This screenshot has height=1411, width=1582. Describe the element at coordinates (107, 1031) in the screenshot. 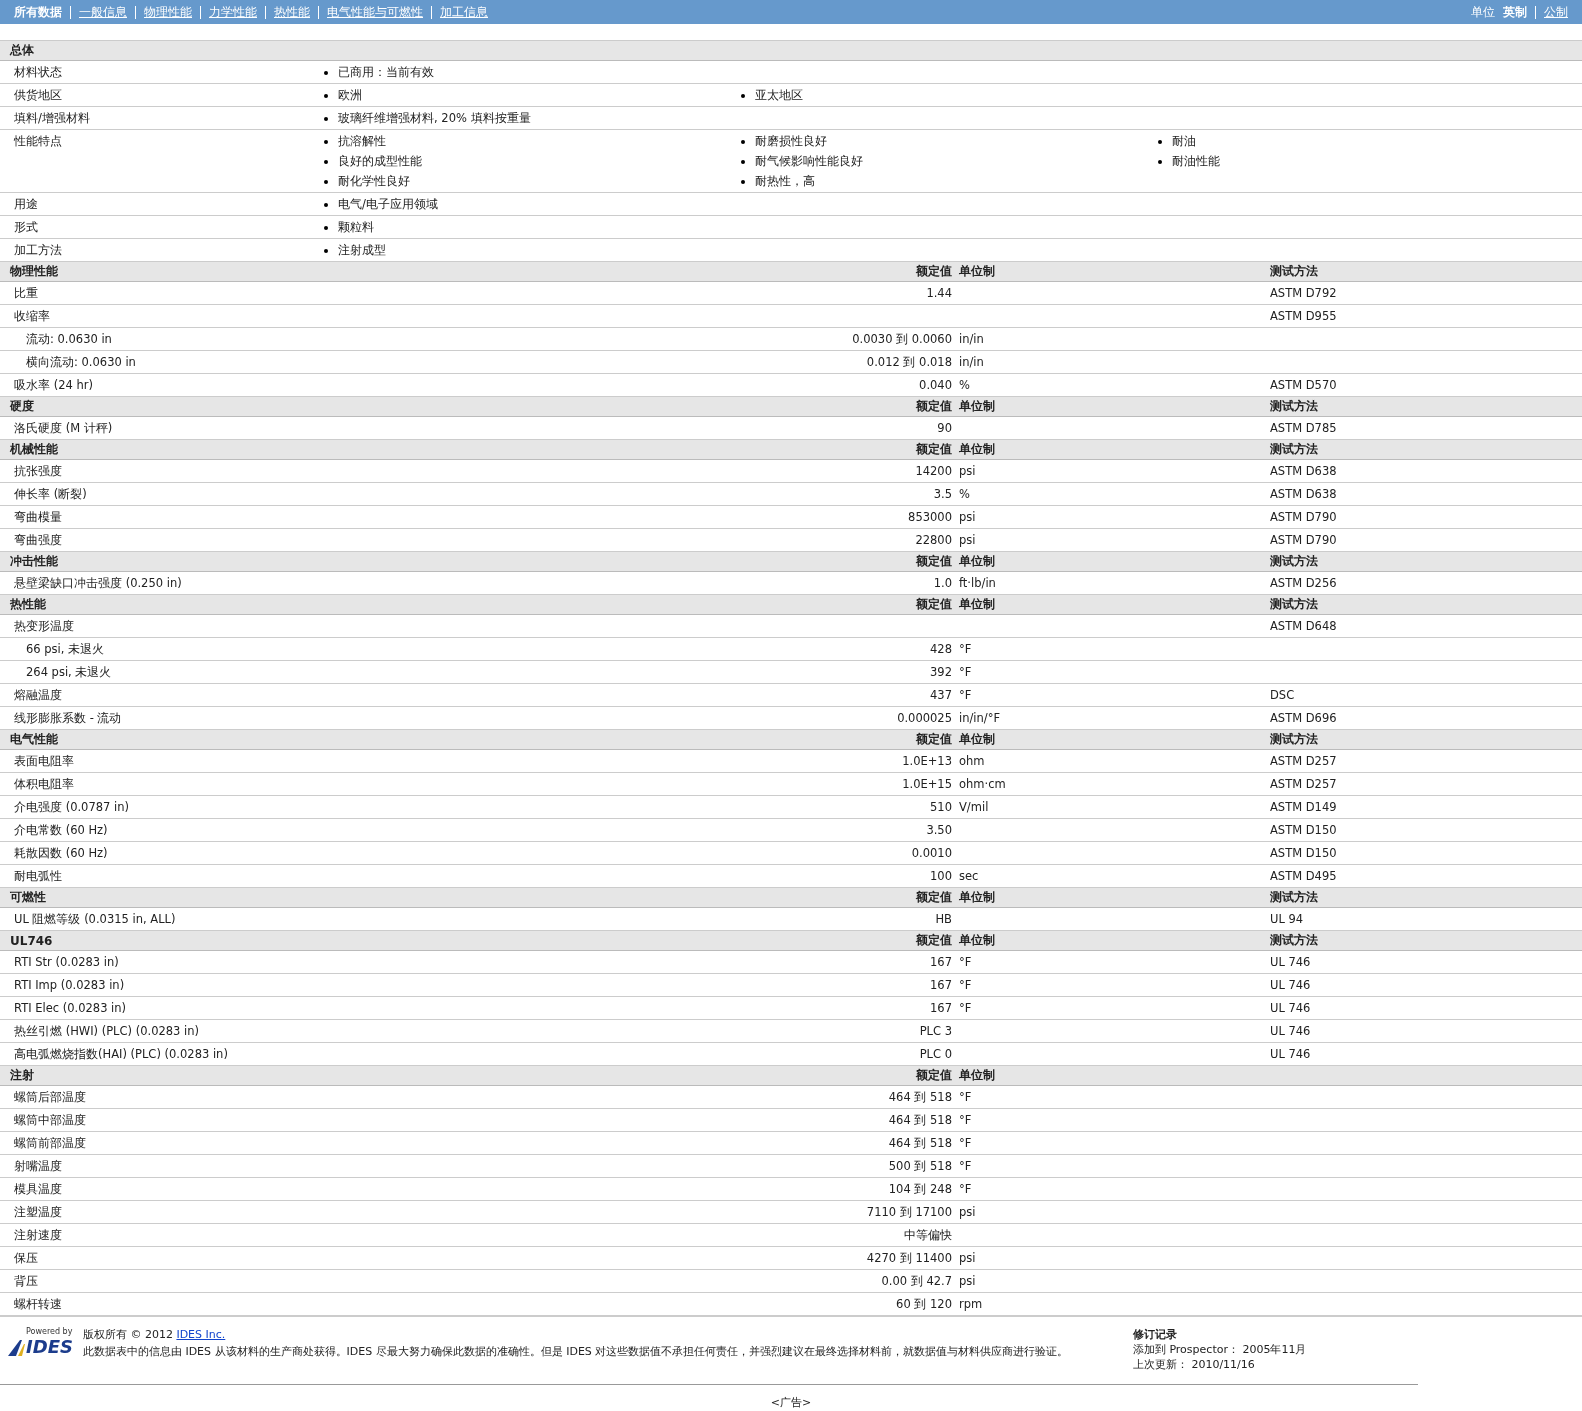

I see `property-name: 热丝引燃 (HWI) (PLC) (0.0283 in)` at that location.